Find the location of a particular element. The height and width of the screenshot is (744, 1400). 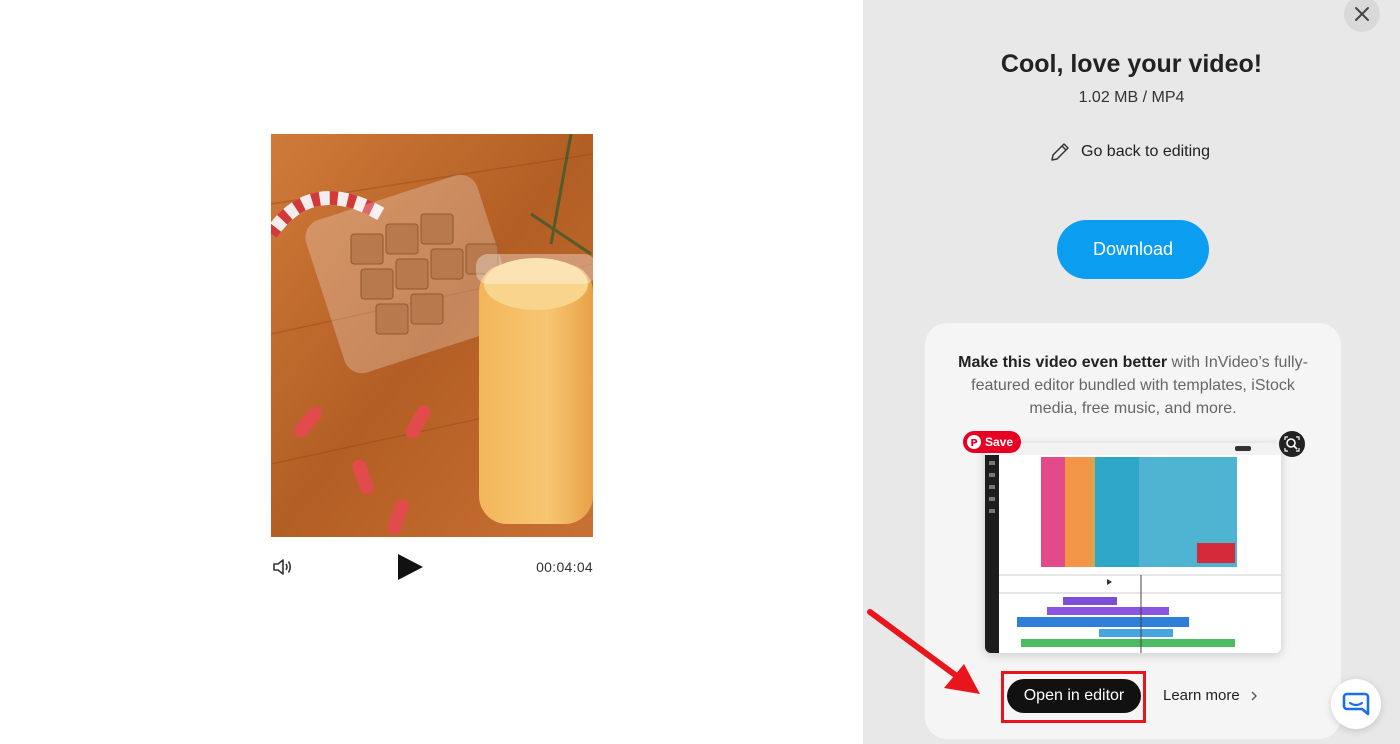

pinterest-save-button: P Save is located at coordinates (992, 442).